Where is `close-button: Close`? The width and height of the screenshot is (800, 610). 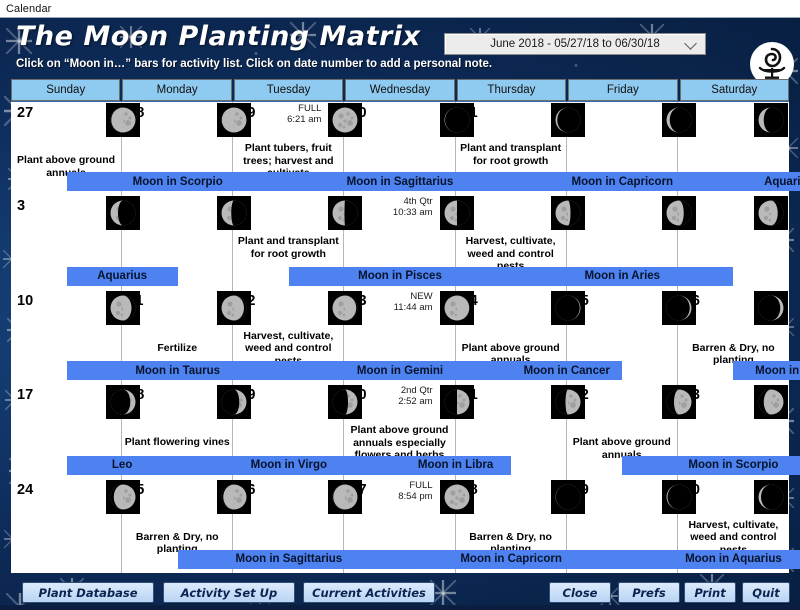
close-button: Close is located at coordinates (580, 592).